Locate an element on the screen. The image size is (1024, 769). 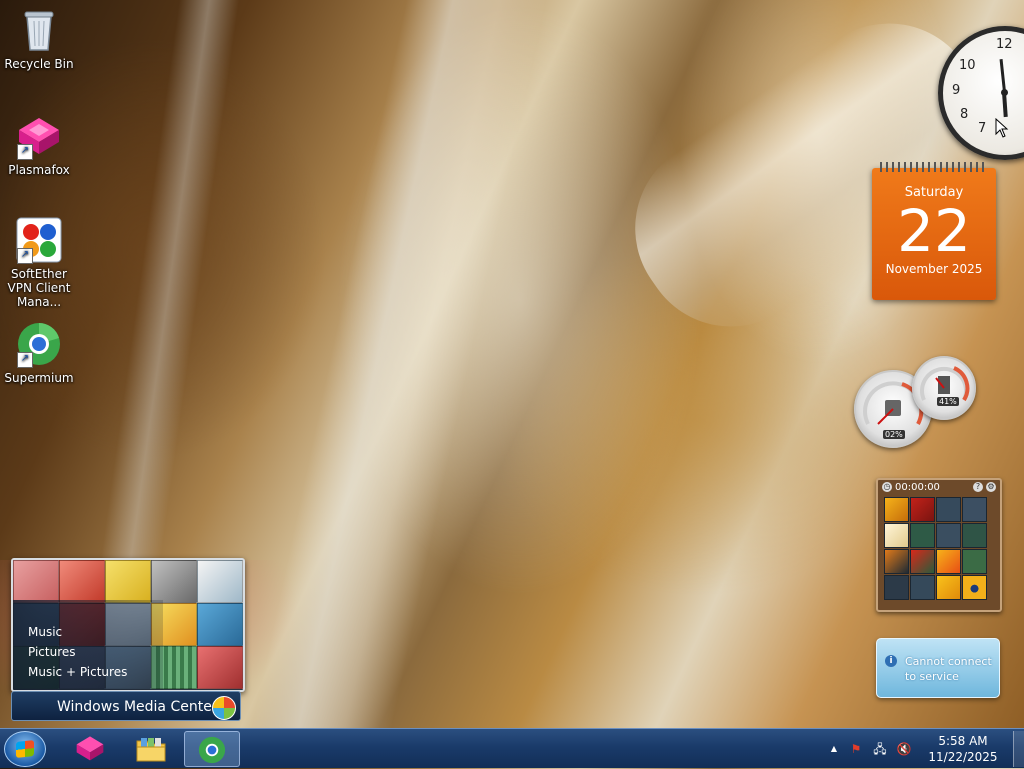
mouse-cursor-icon is located at coordinates (1002, 128).